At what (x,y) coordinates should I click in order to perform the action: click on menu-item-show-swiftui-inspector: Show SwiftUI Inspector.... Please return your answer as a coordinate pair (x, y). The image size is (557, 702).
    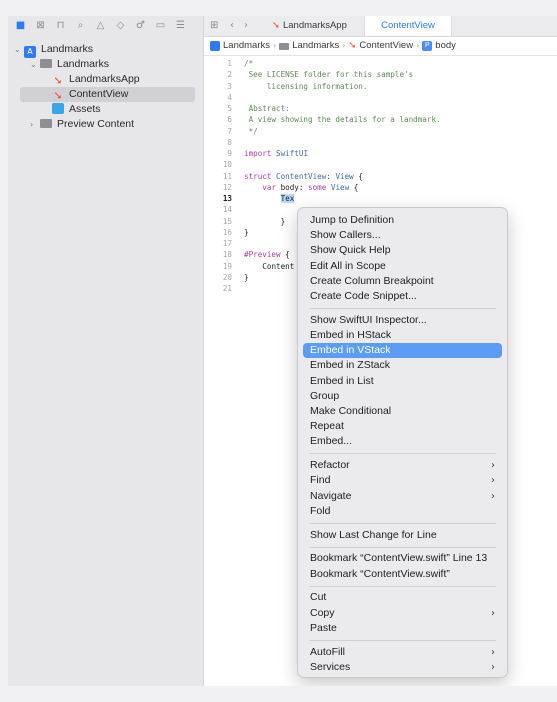
    Looking at the image, I should click on (402, 320).